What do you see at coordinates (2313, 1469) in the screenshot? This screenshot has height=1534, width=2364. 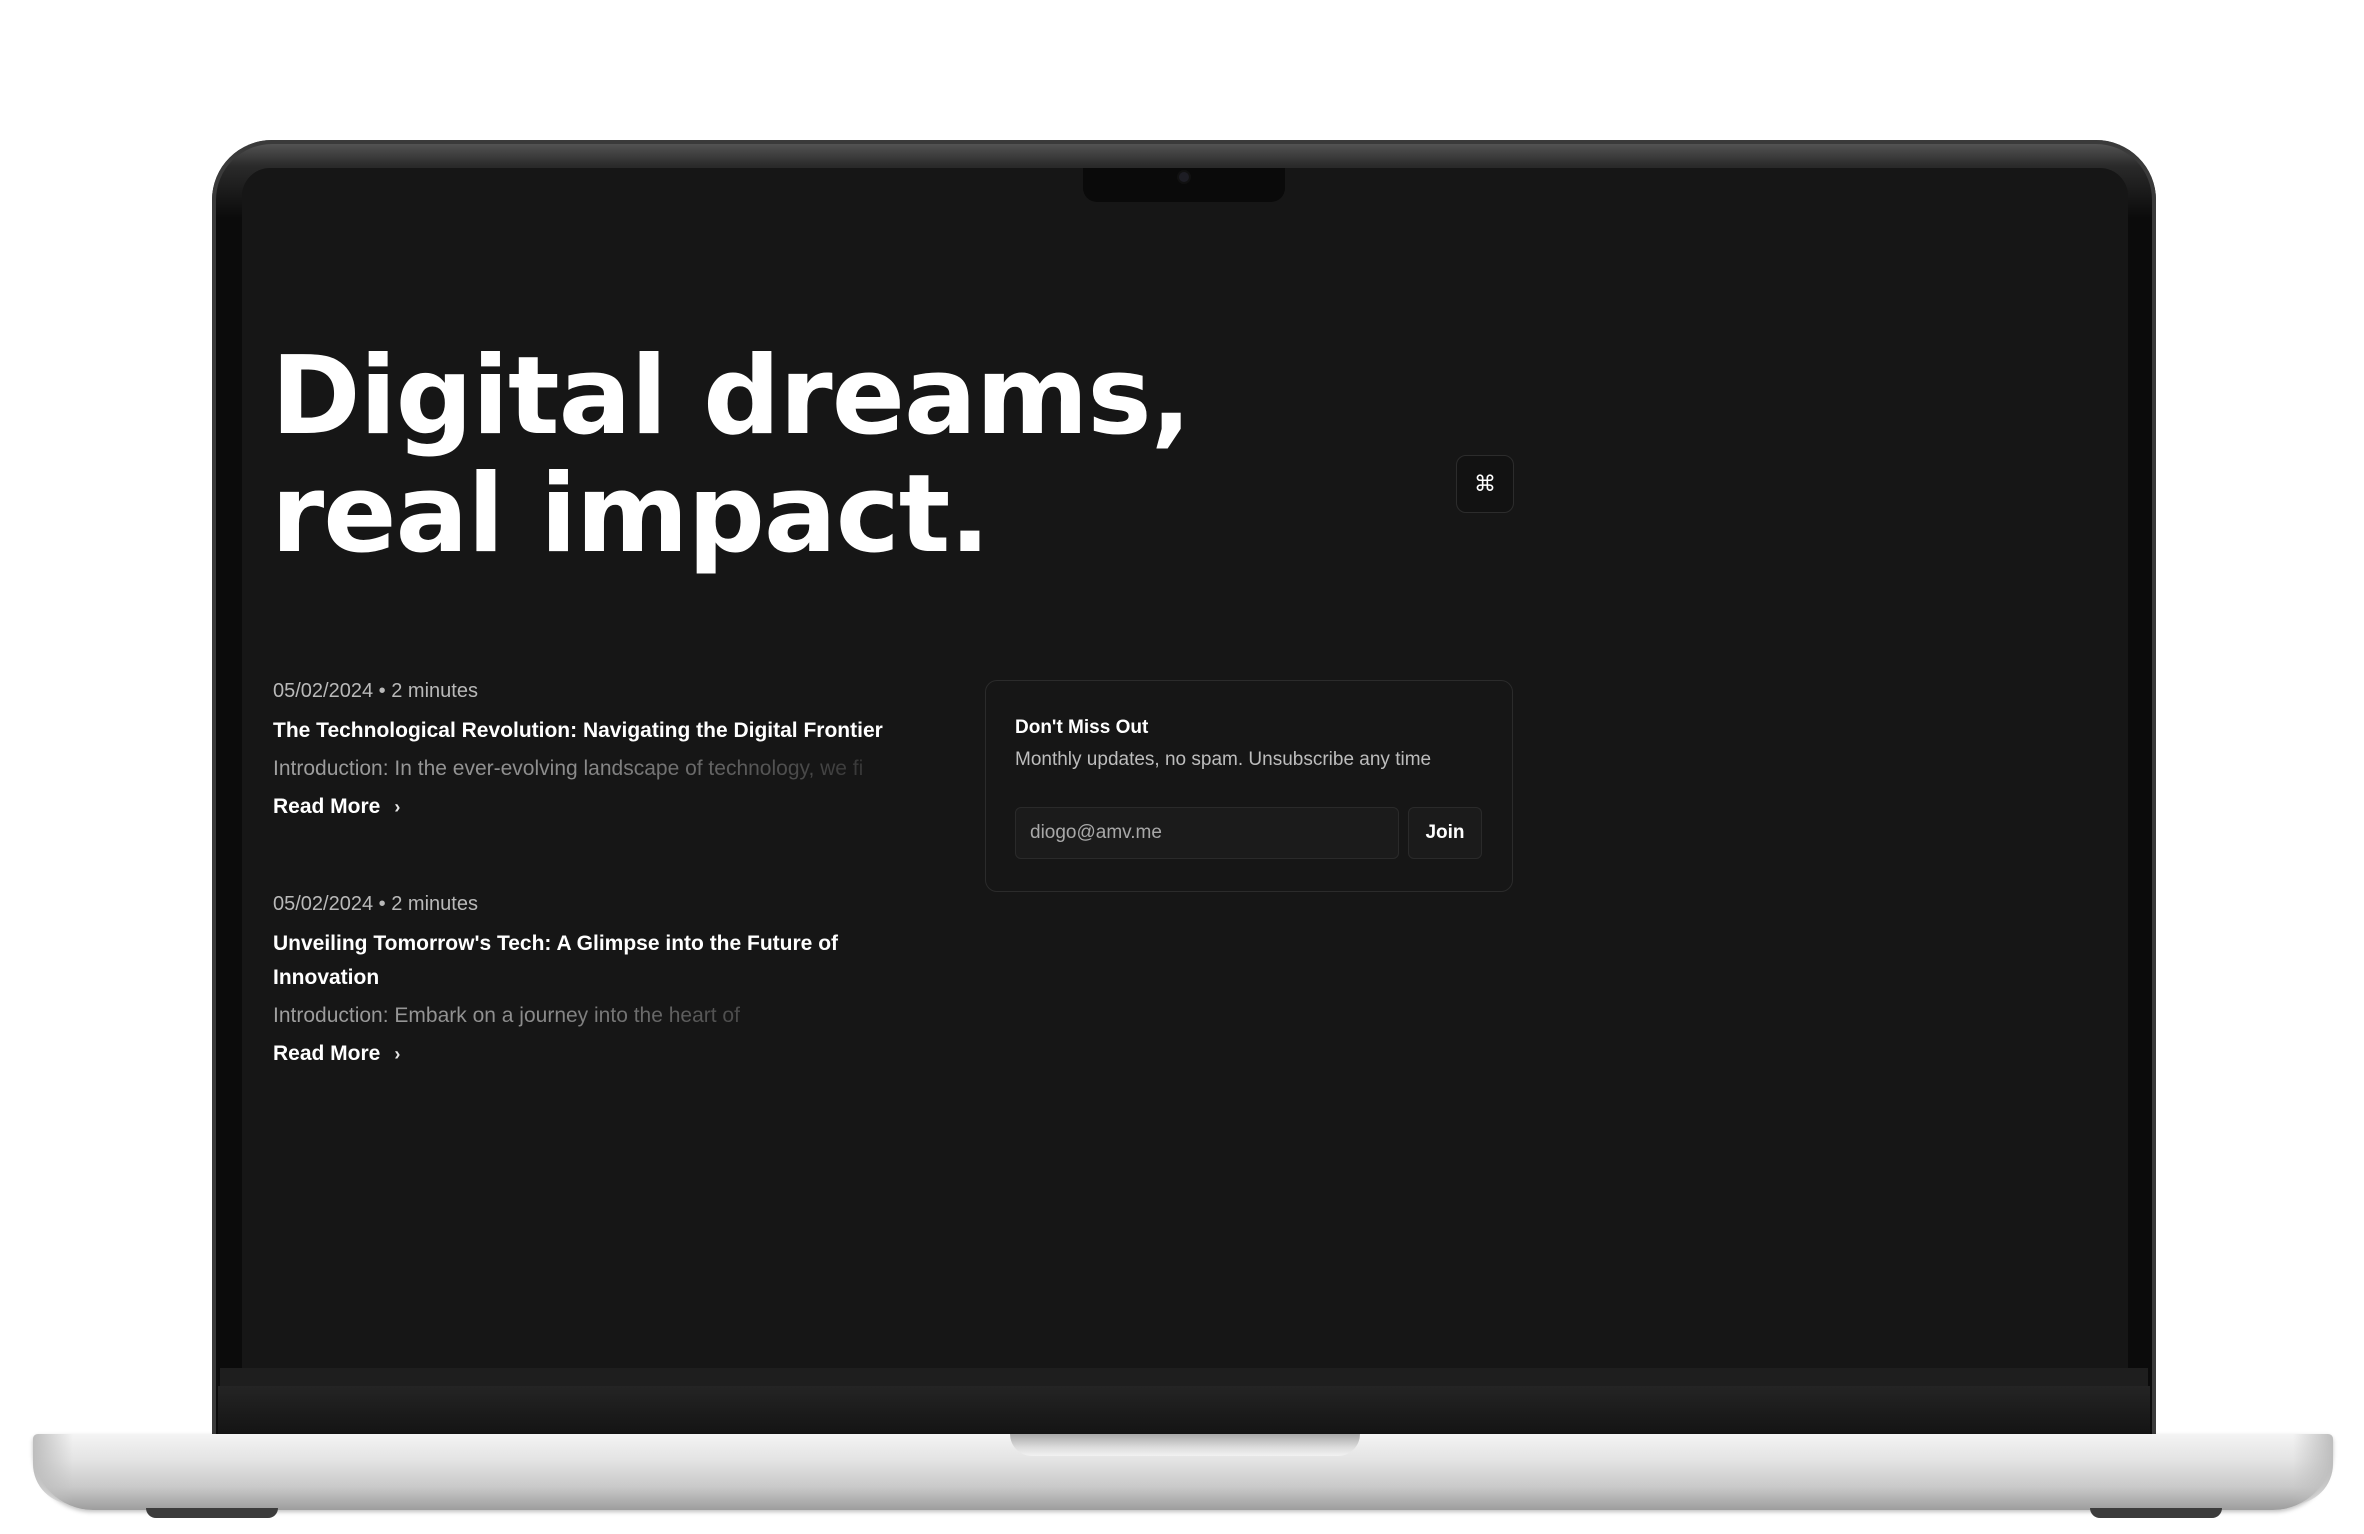 I see `base-edge-right` at bounding box center [2313, 1469].